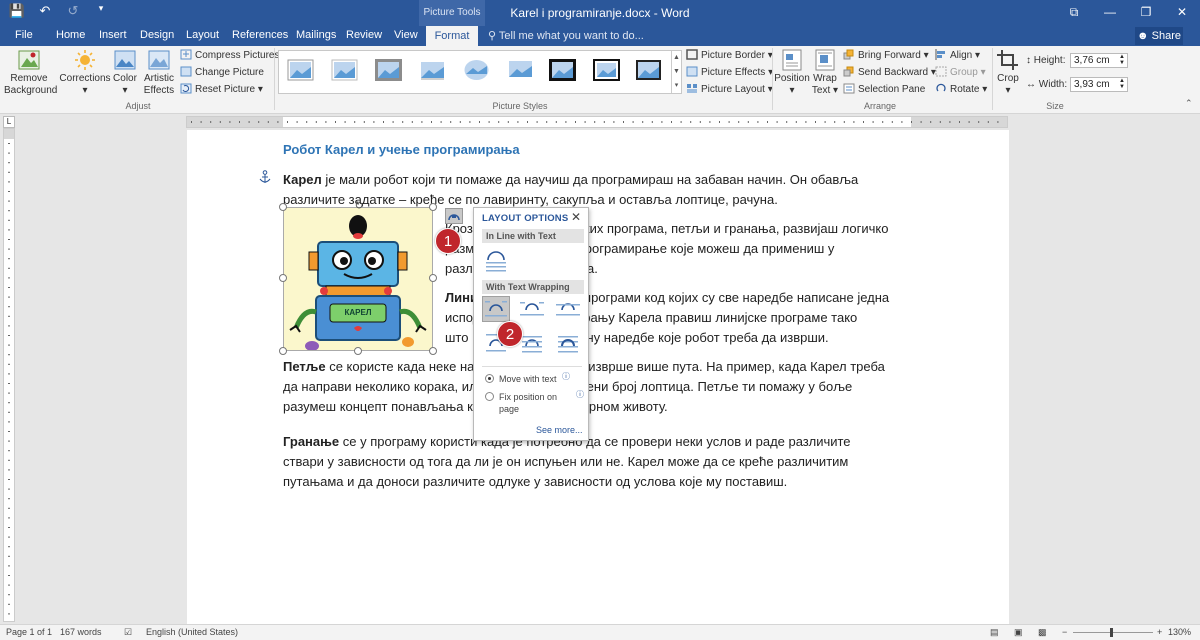 The width and height of the screenshot is (1200, 640). What do you see at coordinates (1074, 13) in the screenshot?
I see `ribbon-display-options-icon: ⧉` at bounding box center [1074, 13].